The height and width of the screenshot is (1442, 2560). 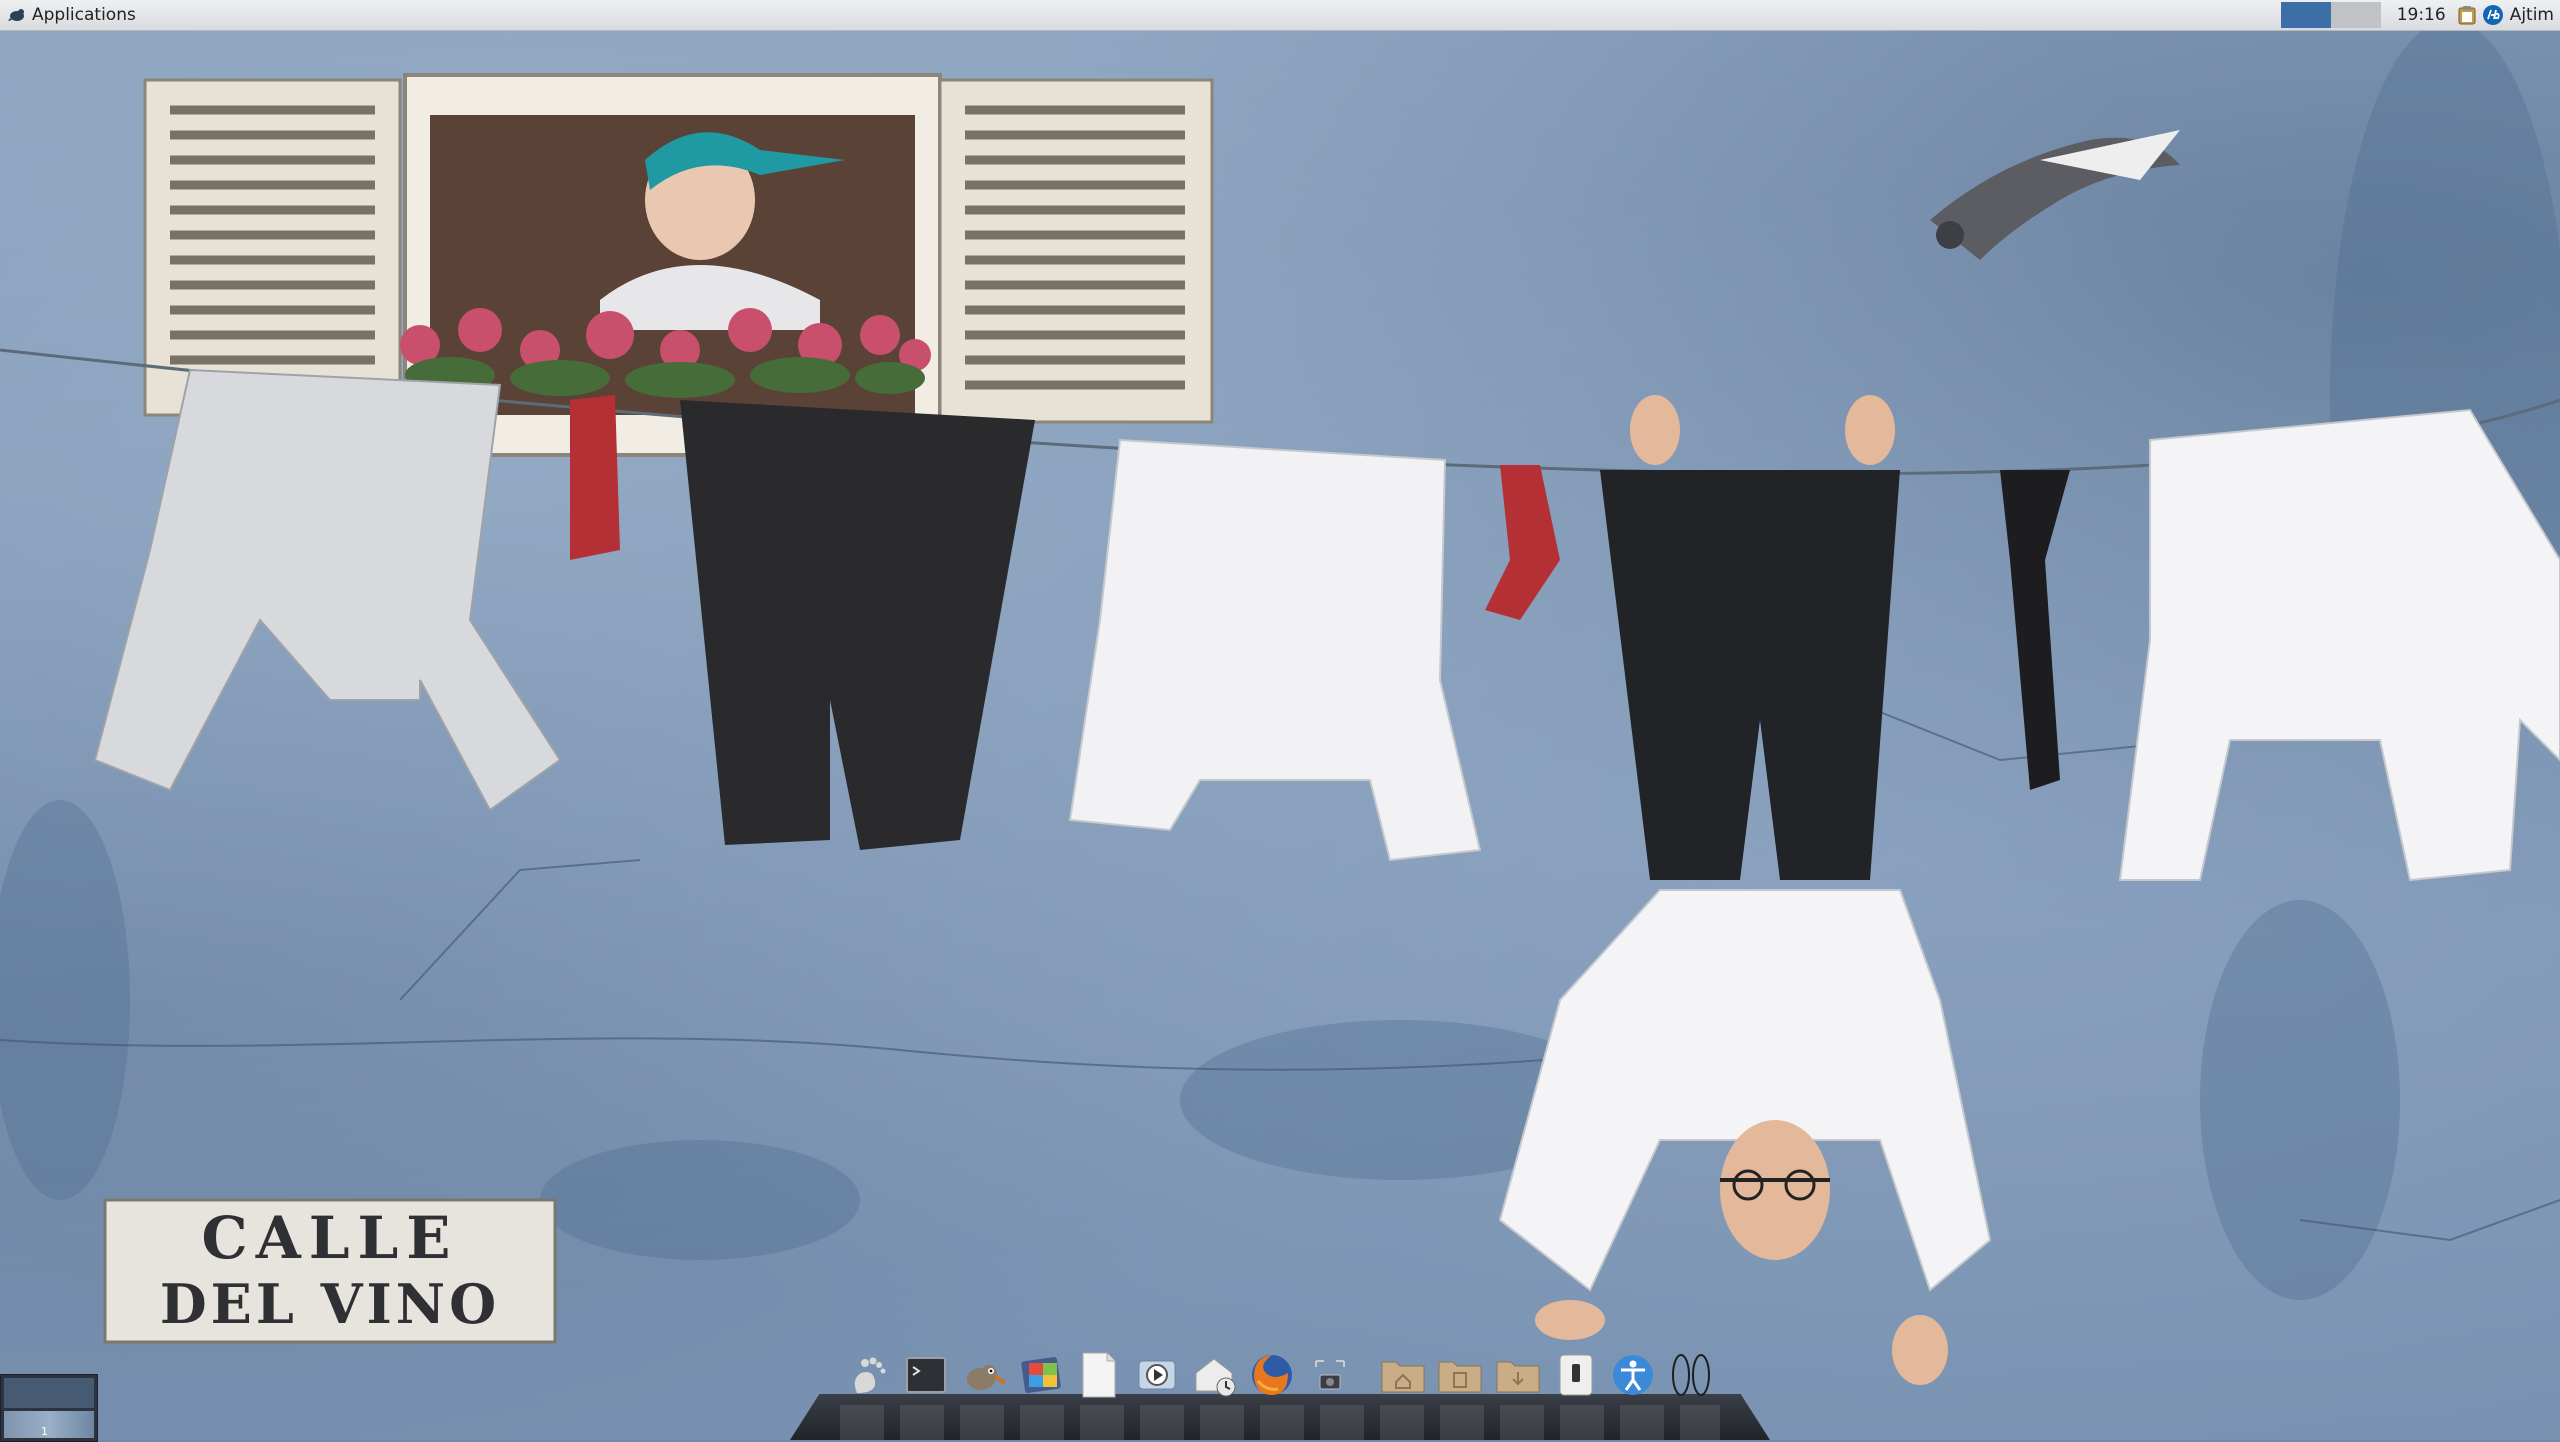 I want to click on workspace-2-button, so click(x=2355, y=15).